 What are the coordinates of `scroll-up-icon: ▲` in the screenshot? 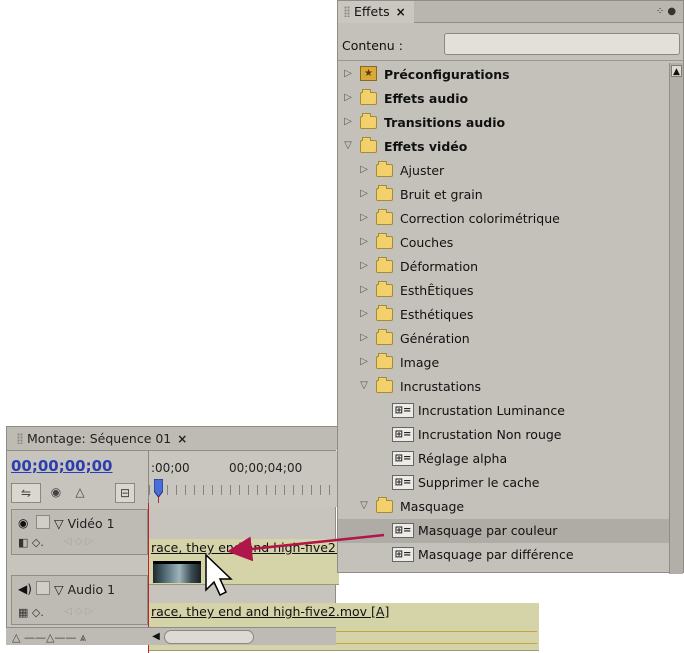 It's located at (676, 71).